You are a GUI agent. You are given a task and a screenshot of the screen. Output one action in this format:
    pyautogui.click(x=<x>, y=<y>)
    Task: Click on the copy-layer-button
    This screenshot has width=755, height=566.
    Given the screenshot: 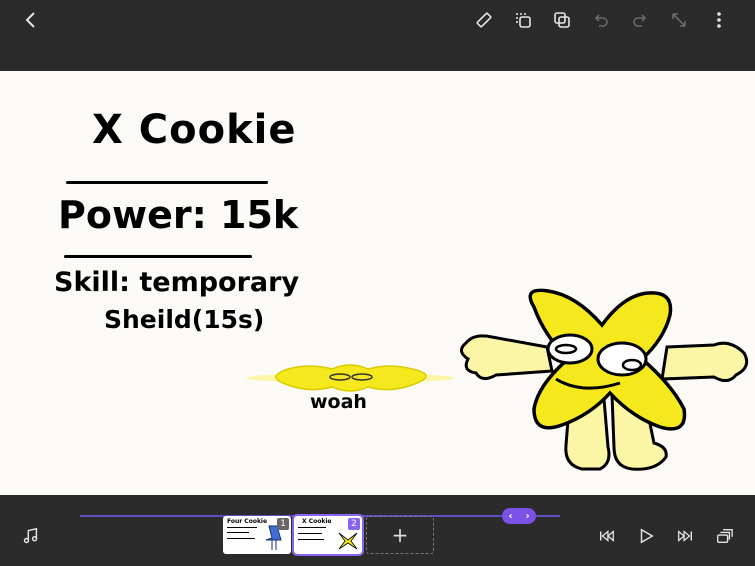 What is the action you would take?
    pyautogui.click(x=523, y=20)
    